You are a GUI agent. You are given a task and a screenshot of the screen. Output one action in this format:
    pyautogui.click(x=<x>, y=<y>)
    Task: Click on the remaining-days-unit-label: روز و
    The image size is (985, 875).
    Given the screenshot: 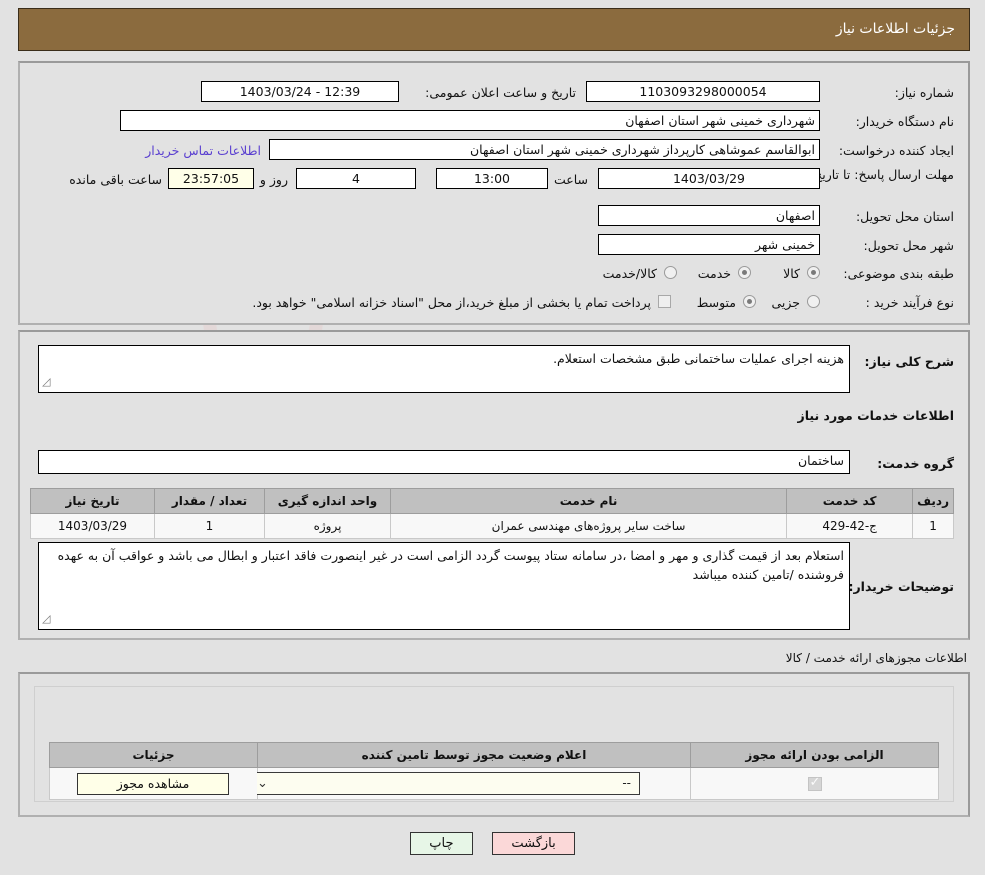 What is the action you would take?
    pyautogui.click(x=273, y=179)
    